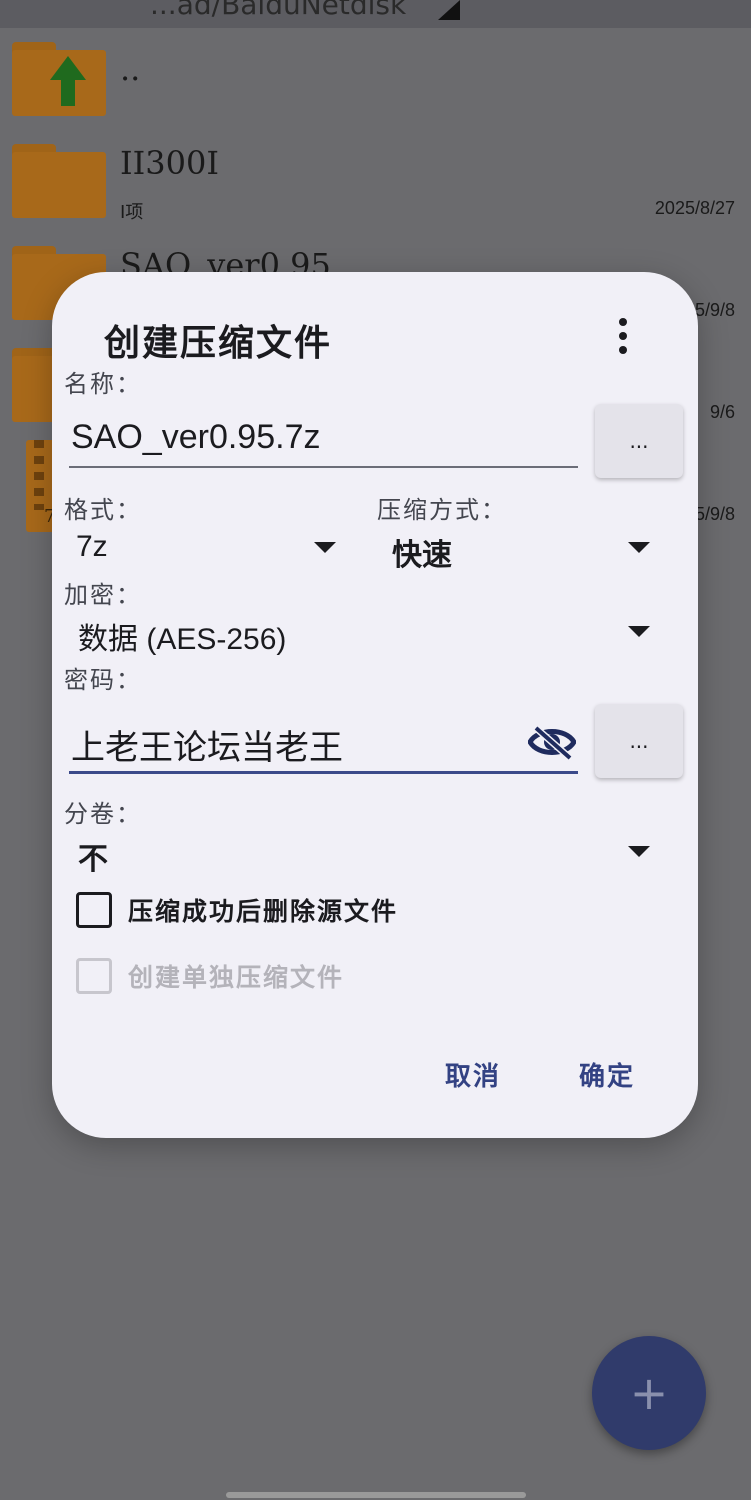 This screenshot has height=1500, width=751. I want to click on path-corner-indicator, so click(449, 10).